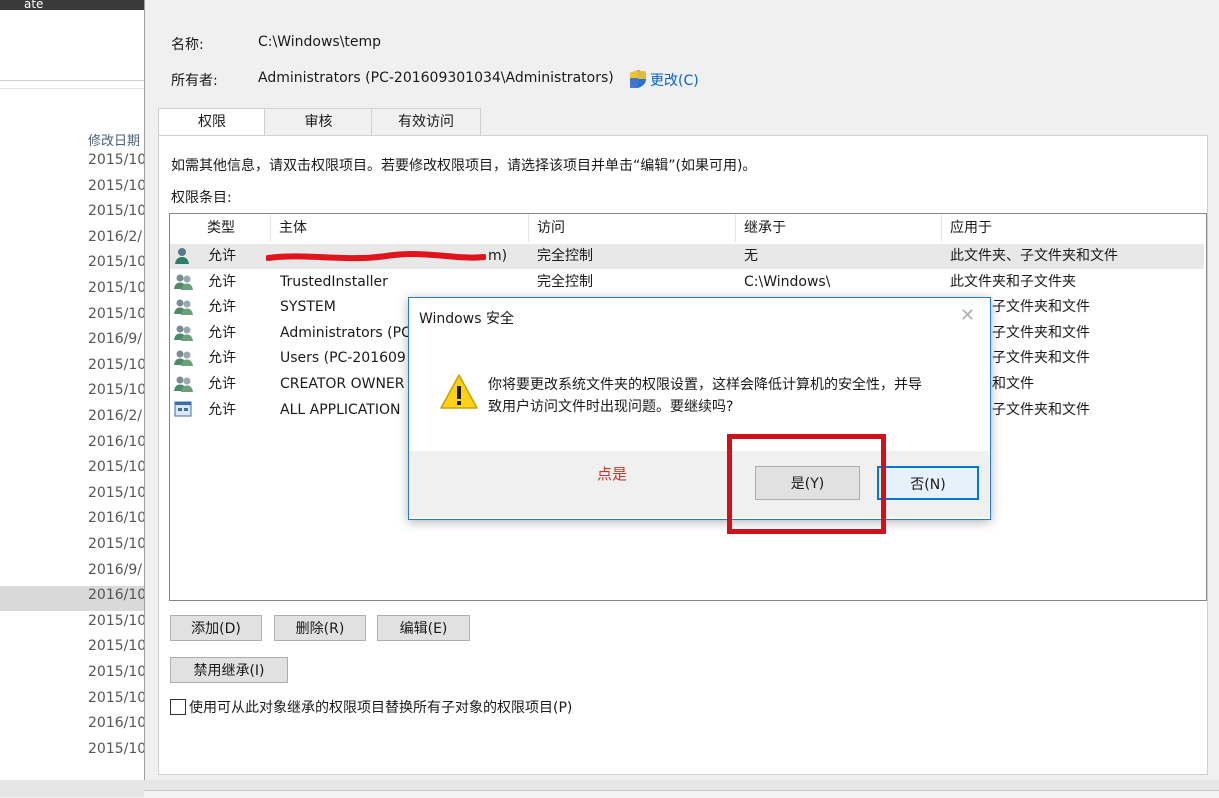  What do you see at coordinates (334, 281) in the screenshot?
I see `principal-cell: TrustedInstaller` at bounding box center [334, 281].